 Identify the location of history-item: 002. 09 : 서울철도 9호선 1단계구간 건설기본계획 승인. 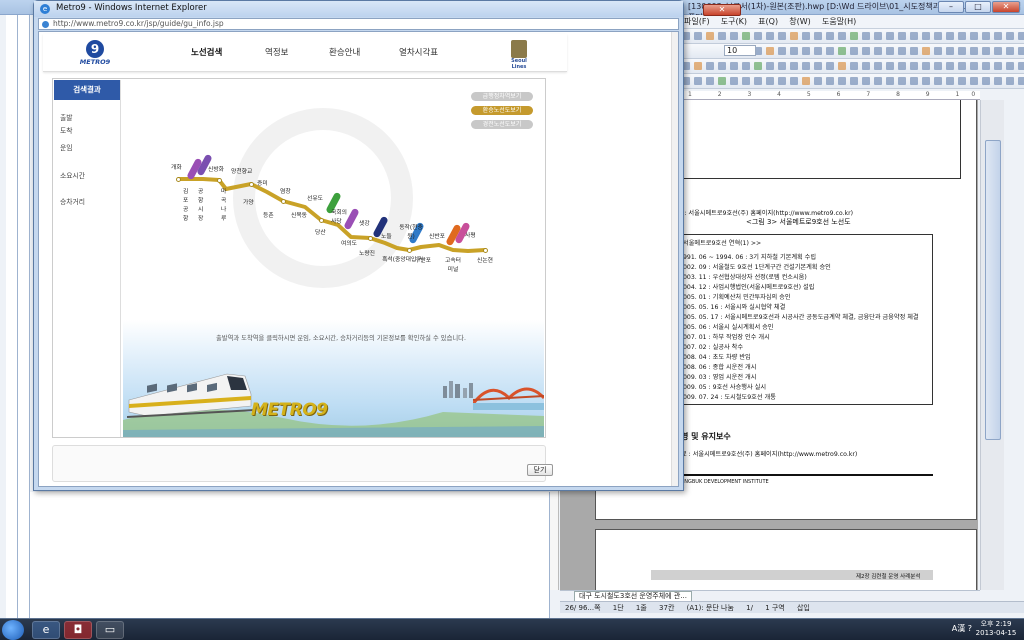
(757, 267).